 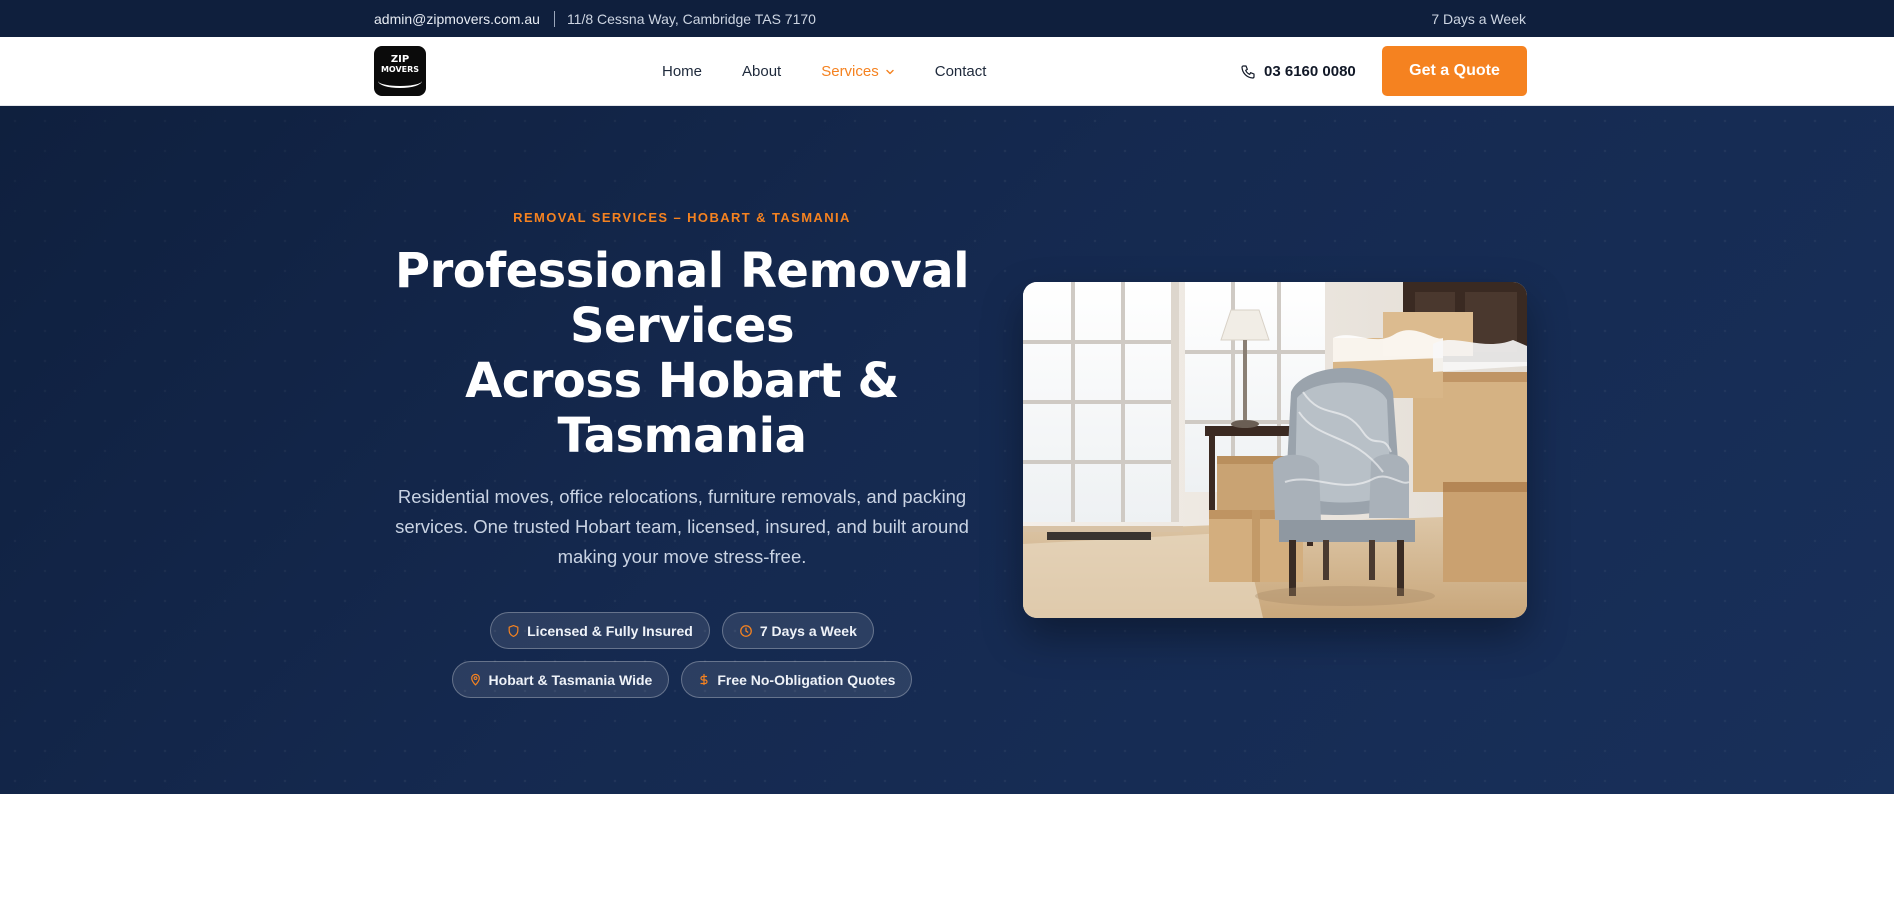 I want to click on opening-hours: 7 Days a Week, so click(x=1478, y=18).